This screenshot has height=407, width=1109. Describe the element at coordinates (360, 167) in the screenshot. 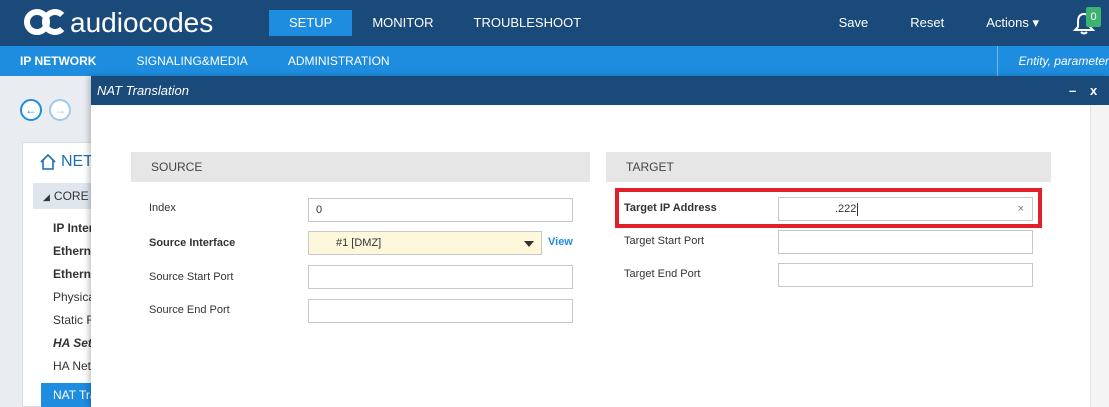

I see `source-section-header: SOURCE` at that location.